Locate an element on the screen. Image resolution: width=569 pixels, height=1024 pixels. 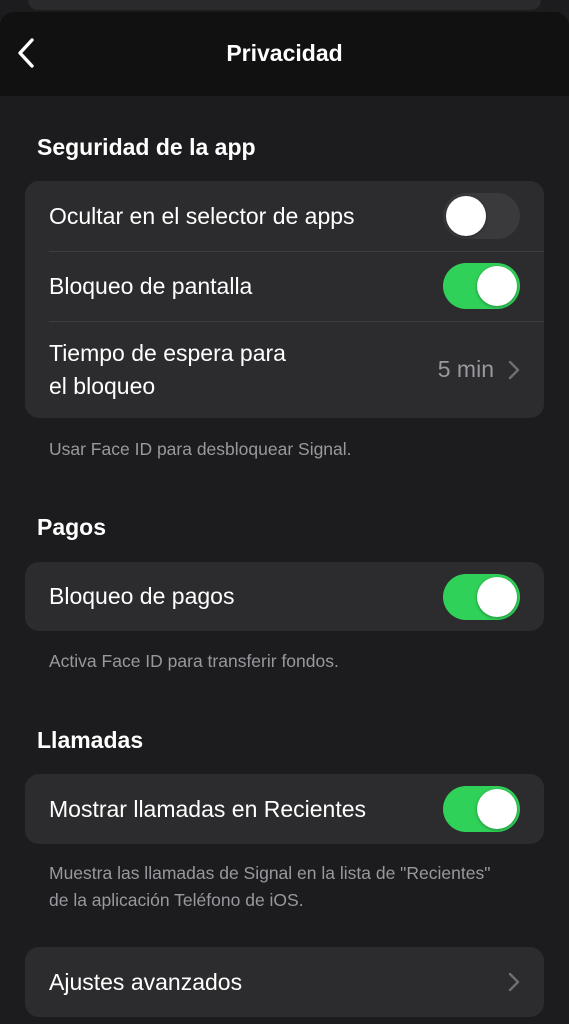
lock-timeout-label-line1: Tiempo de espera para is located at coordinates (167, 352).